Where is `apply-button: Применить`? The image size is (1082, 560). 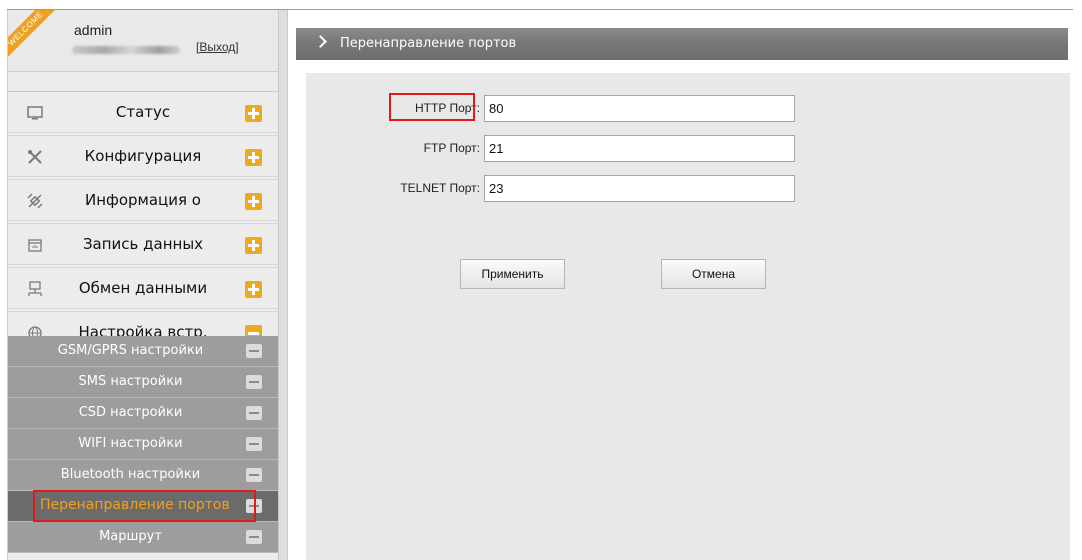
apply-button: Применить is located at coordinates (512, 274).